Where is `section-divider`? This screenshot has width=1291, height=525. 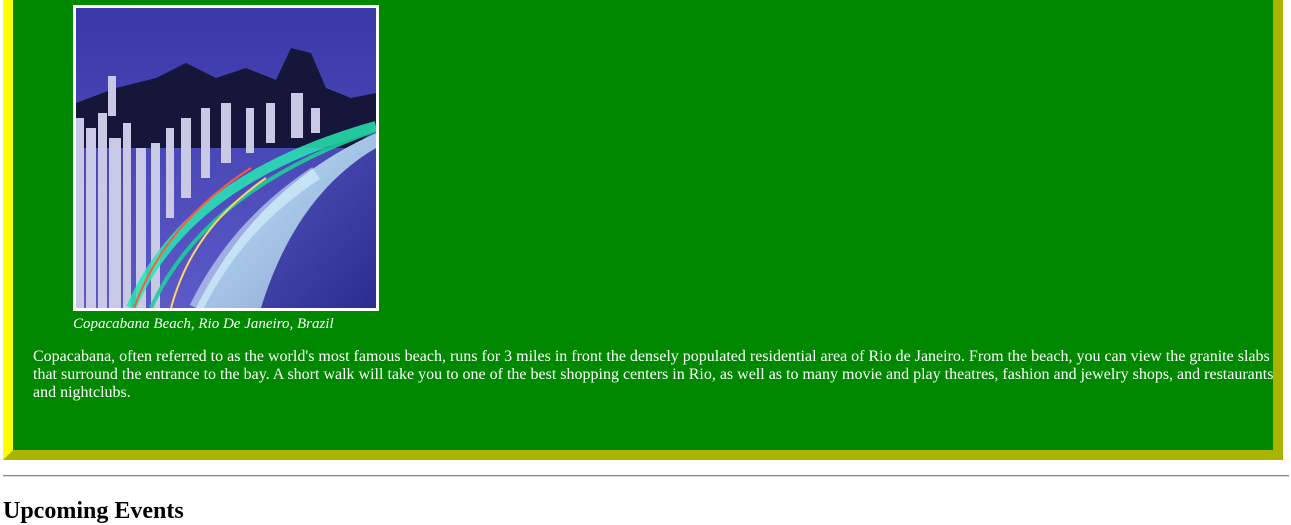 section-divider is located at coordinates (646, 476).